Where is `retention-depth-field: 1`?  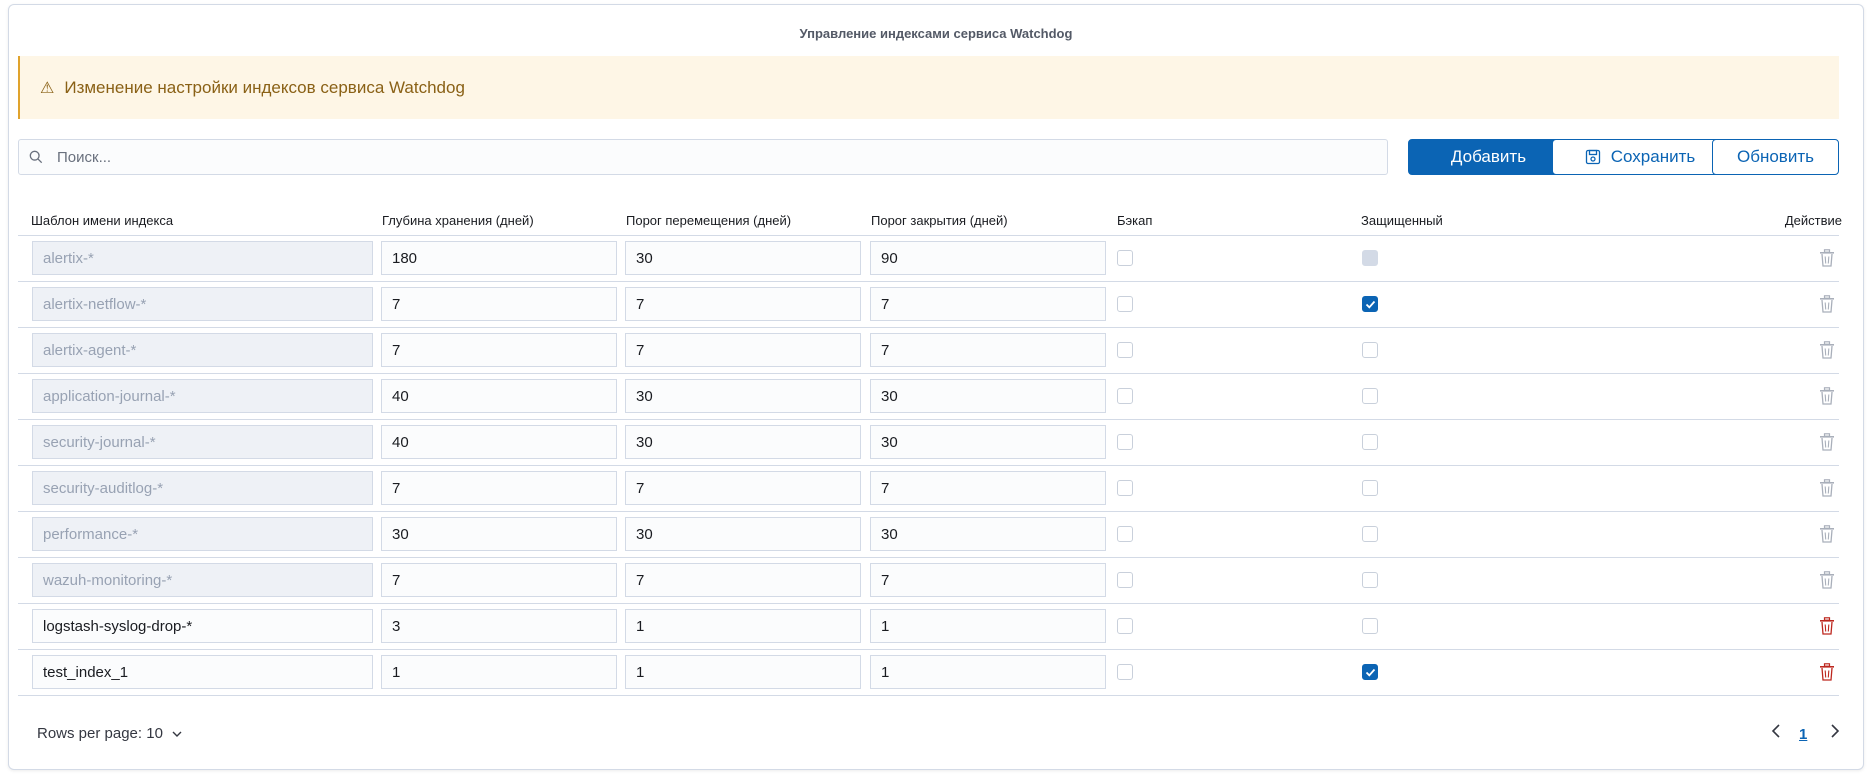
retention-depth-field: 1 is located at coordinates (499, 672).